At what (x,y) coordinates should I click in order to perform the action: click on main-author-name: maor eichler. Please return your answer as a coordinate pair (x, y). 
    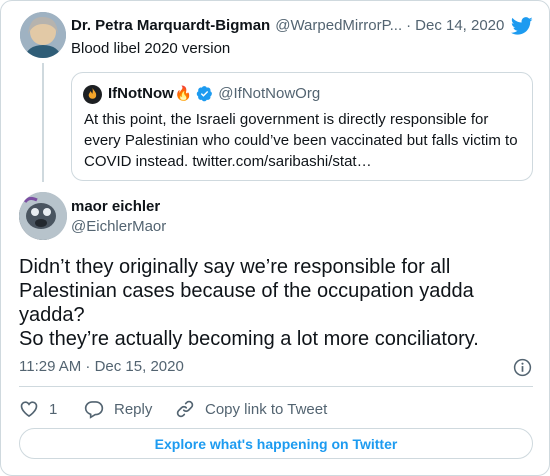
    Looking at the image, I should click on (115, 206).